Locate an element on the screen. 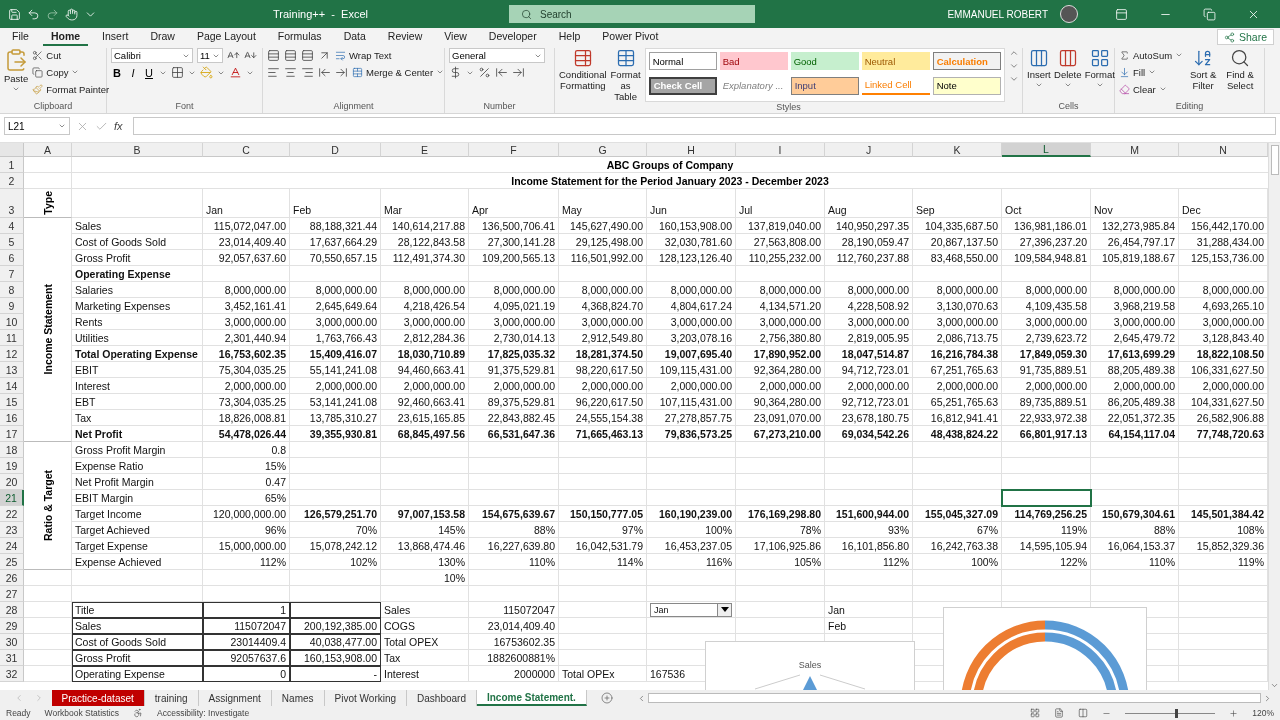 Image resolution: width=1280 pixels, height=720 pixels. menu-tab: Review is located at coordinates (405, 37).